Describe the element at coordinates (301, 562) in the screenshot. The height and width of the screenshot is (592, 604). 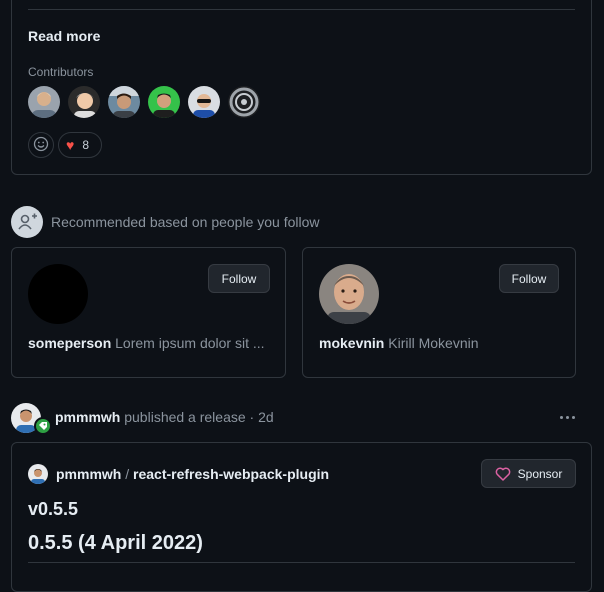
I see `release-title-divider` at that location.